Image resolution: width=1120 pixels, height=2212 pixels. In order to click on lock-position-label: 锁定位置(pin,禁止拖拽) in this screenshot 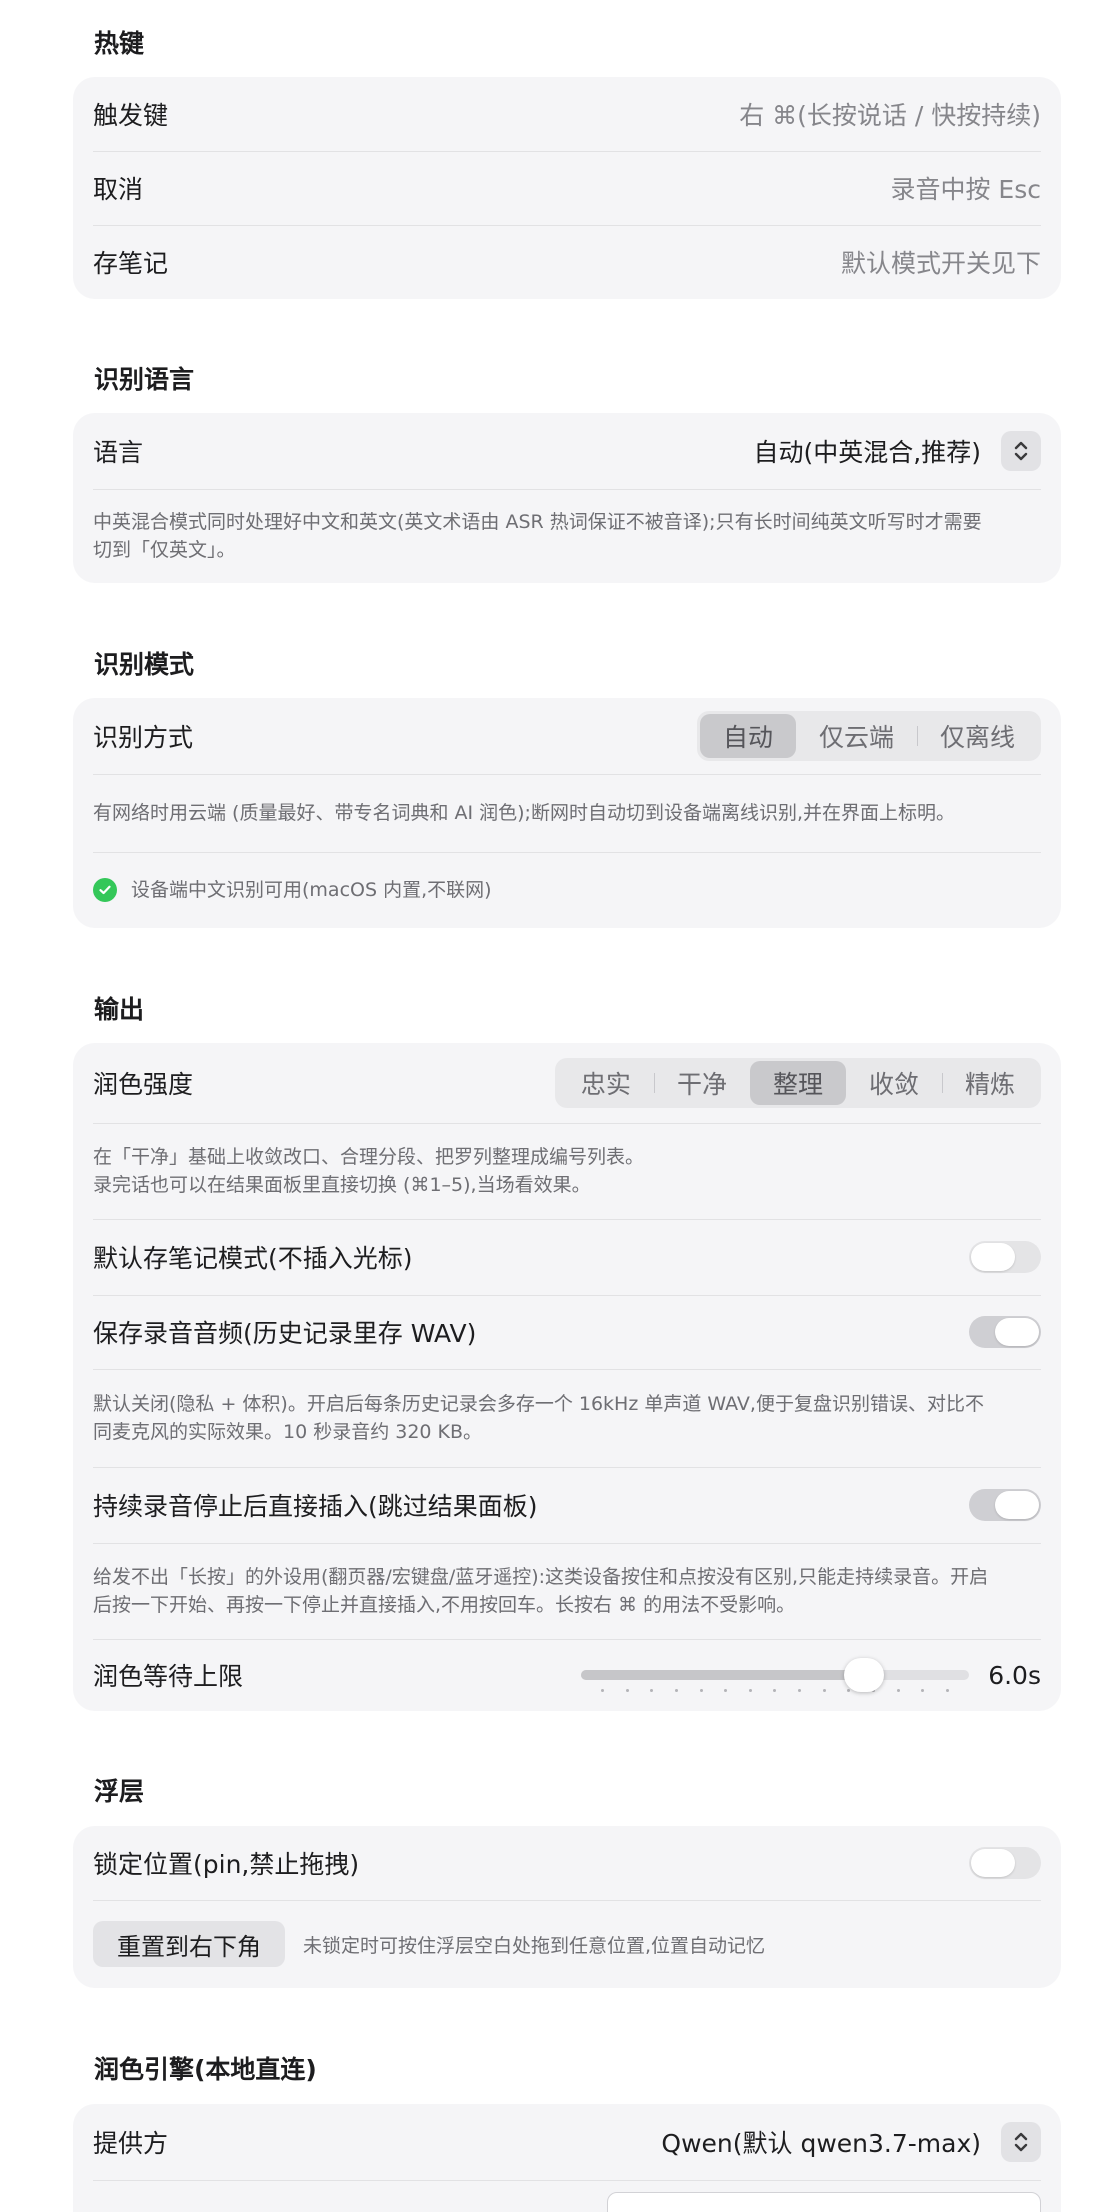, I will do `click(226, 1864)`.